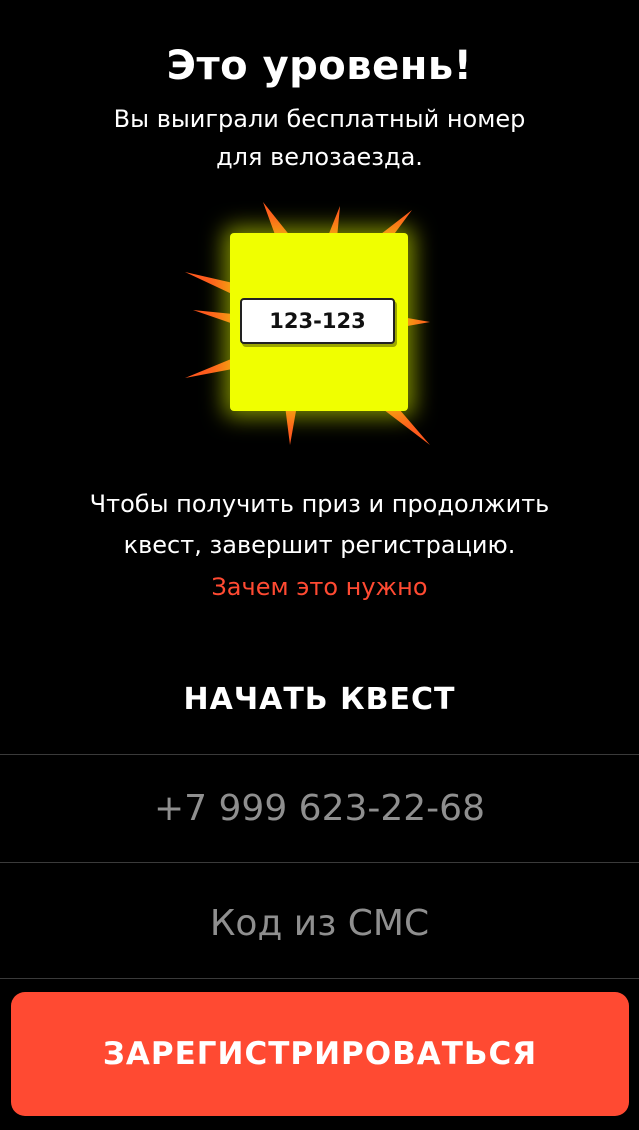 The image size is (639, 1130). I want to click on register-button: ЗАРЕГИСТРИРОВАТЬСЯ, so click(320, 1054).